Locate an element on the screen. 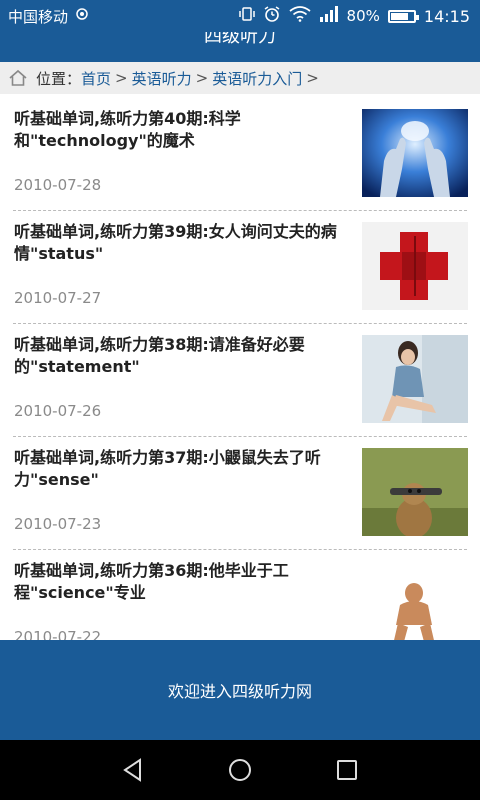  wifi-icon is located at coordinates (299, 16).